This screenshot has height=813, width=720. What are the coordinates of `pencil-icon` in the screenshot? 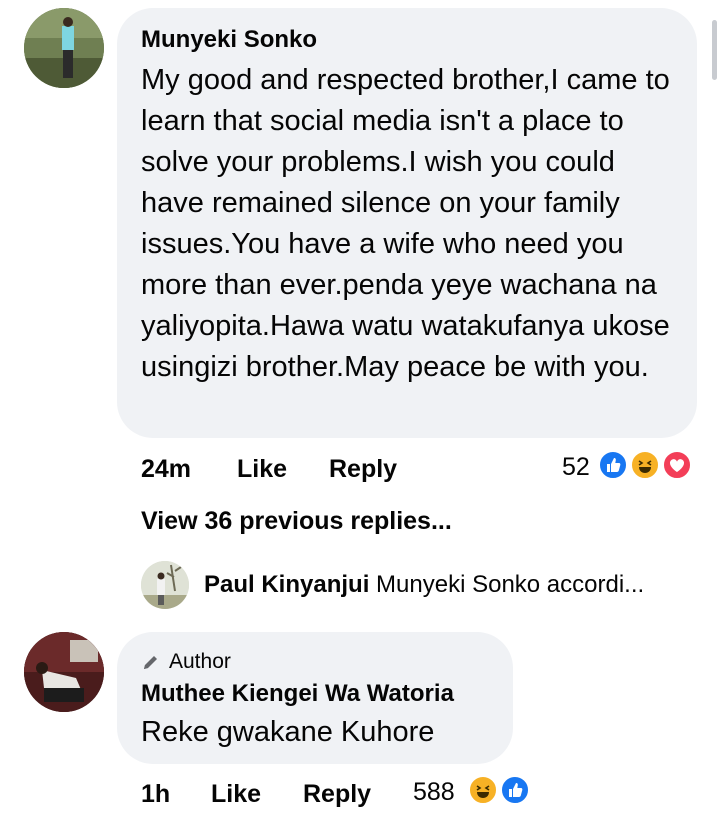 It's located at (150, 662).